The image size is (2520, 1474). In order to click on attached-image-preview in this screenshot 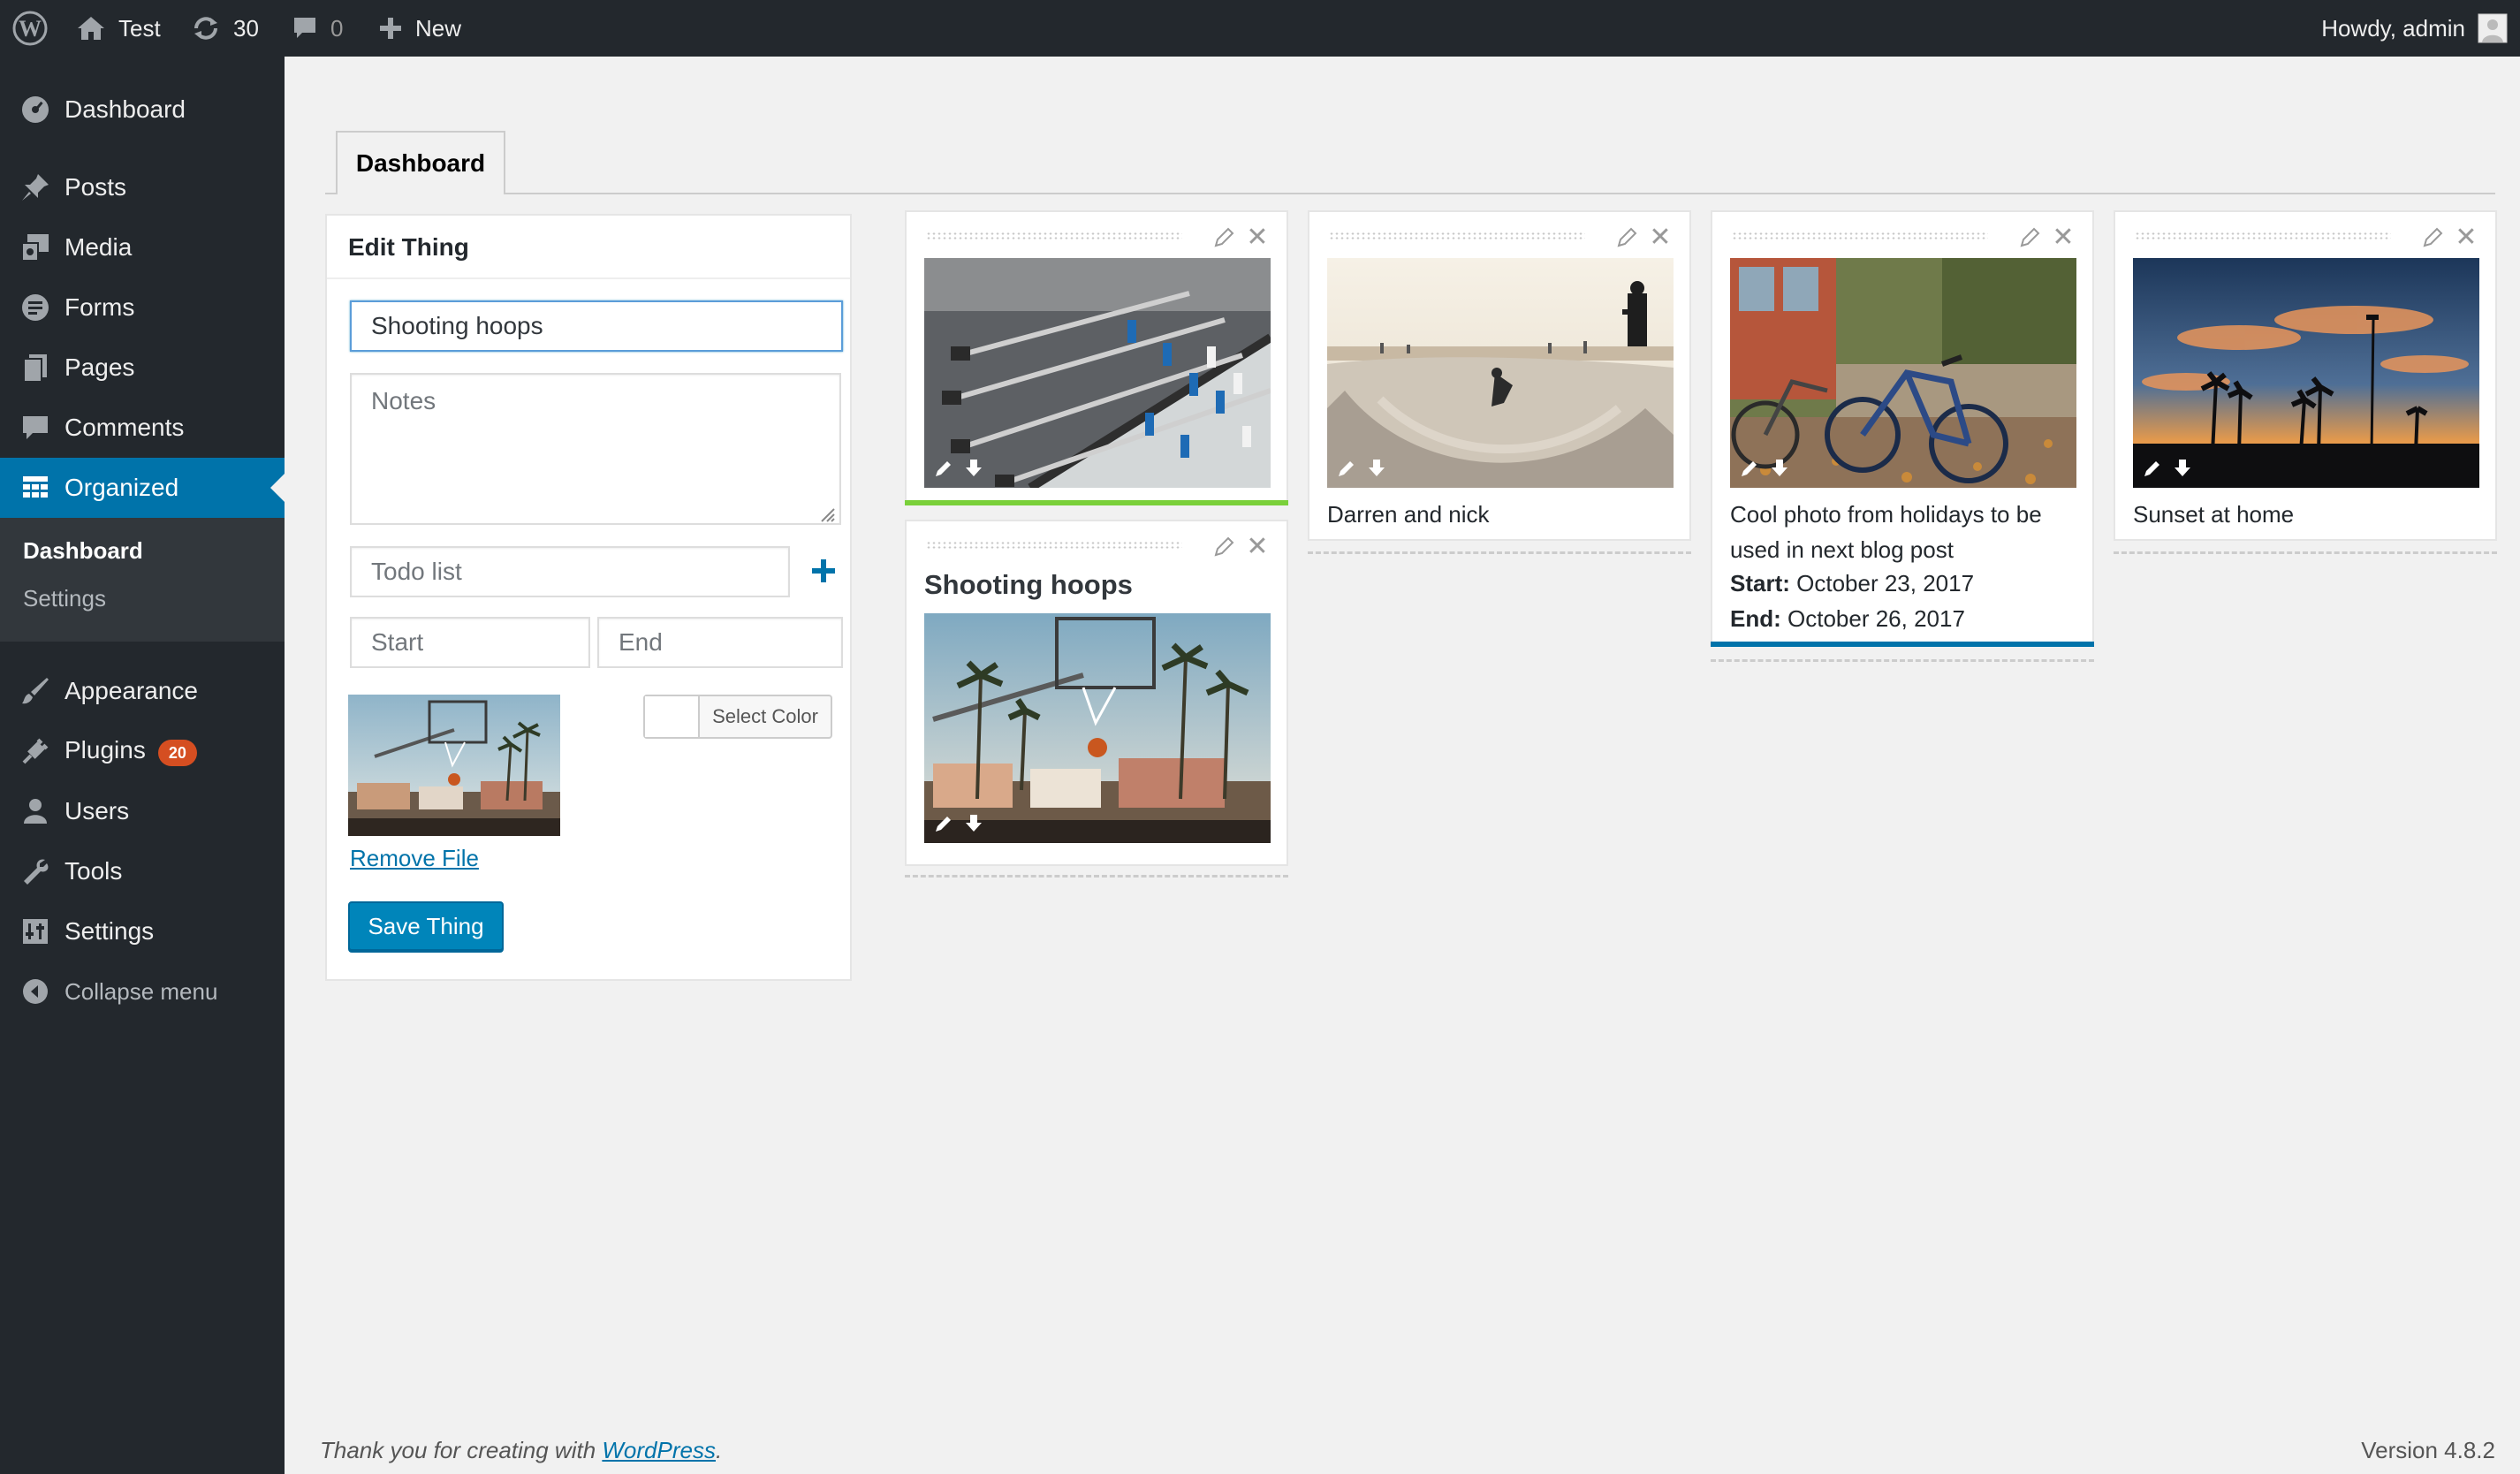, I will do `click(454, 765)`.